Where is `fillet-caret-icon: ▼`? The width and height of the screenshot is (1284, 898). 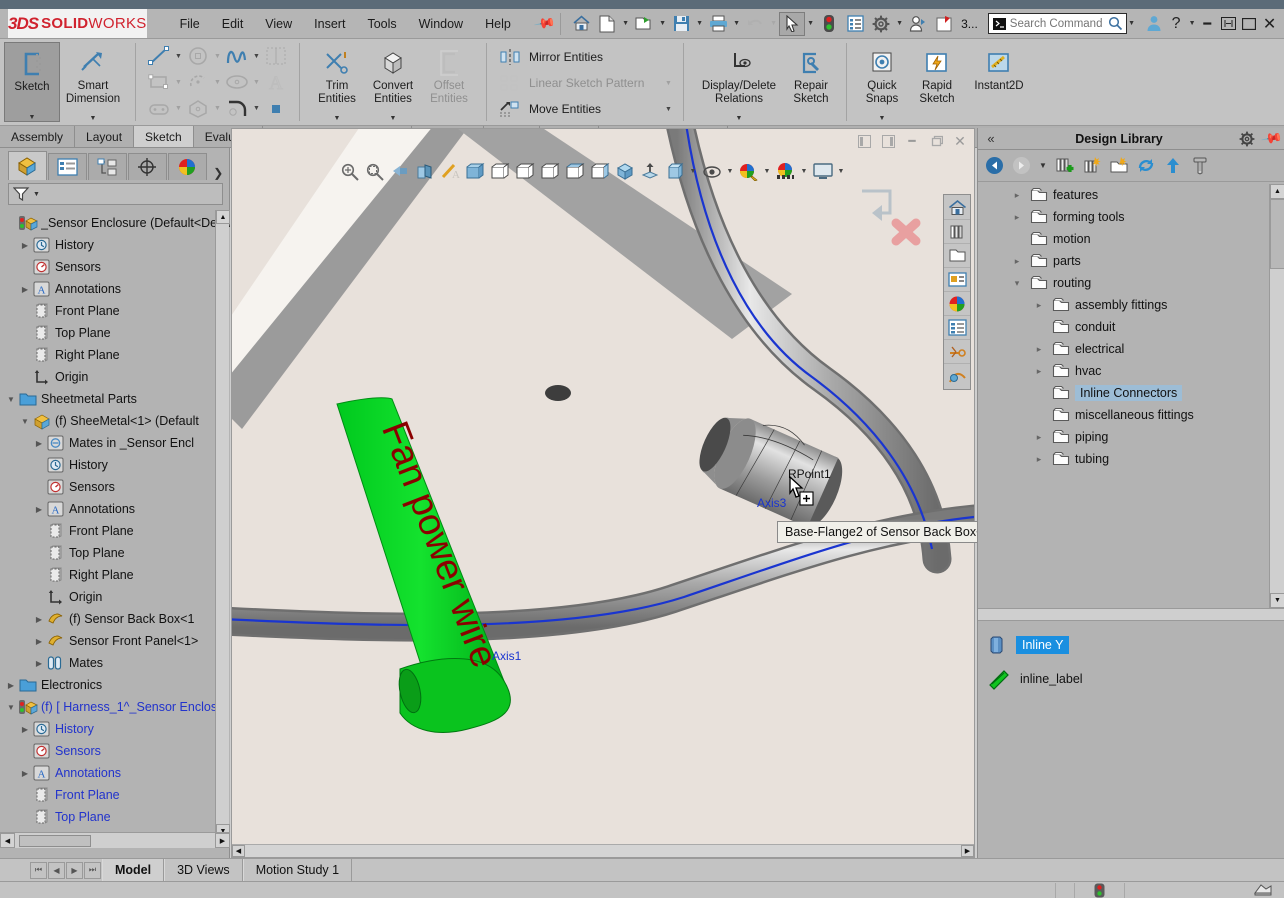 fillet-caret-icon: ▼ is located at coordinates (256, 108).